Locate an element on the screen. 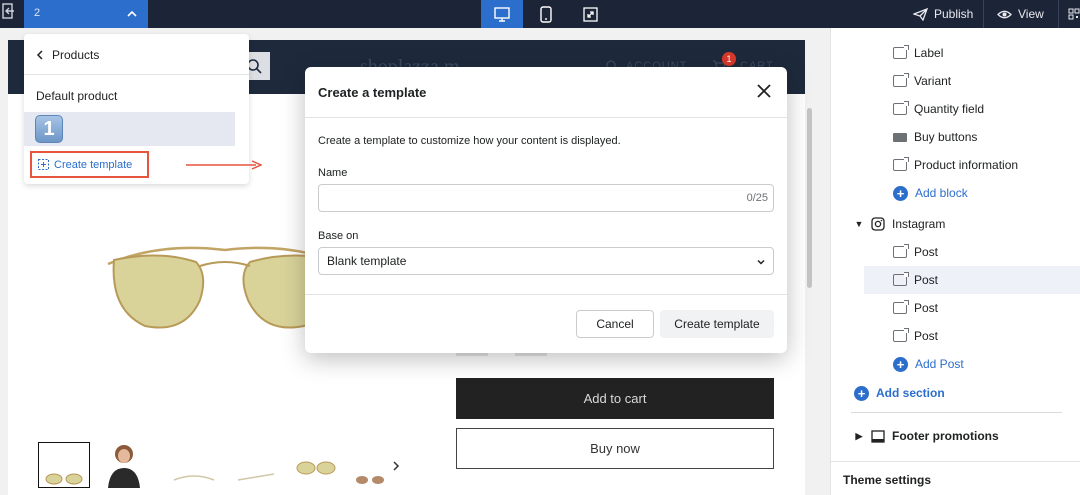 The image size is (1080, 495). qr-code-button is located at coordinates (1074, 14).